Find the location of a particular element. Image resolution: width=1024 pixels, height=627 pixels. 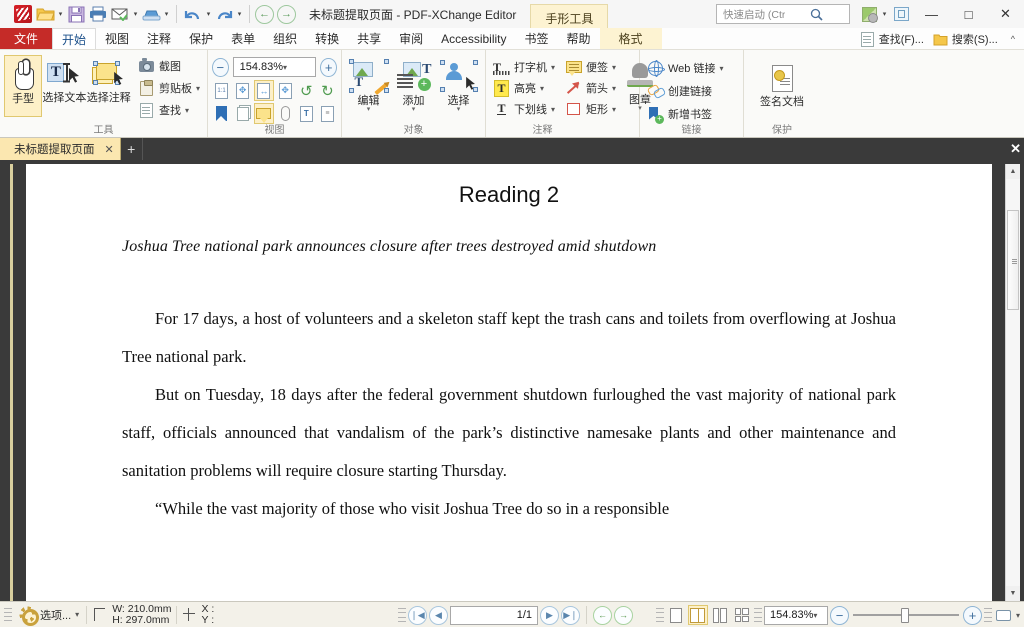

theme-switcher-icon is located at coordinates (869, 14).